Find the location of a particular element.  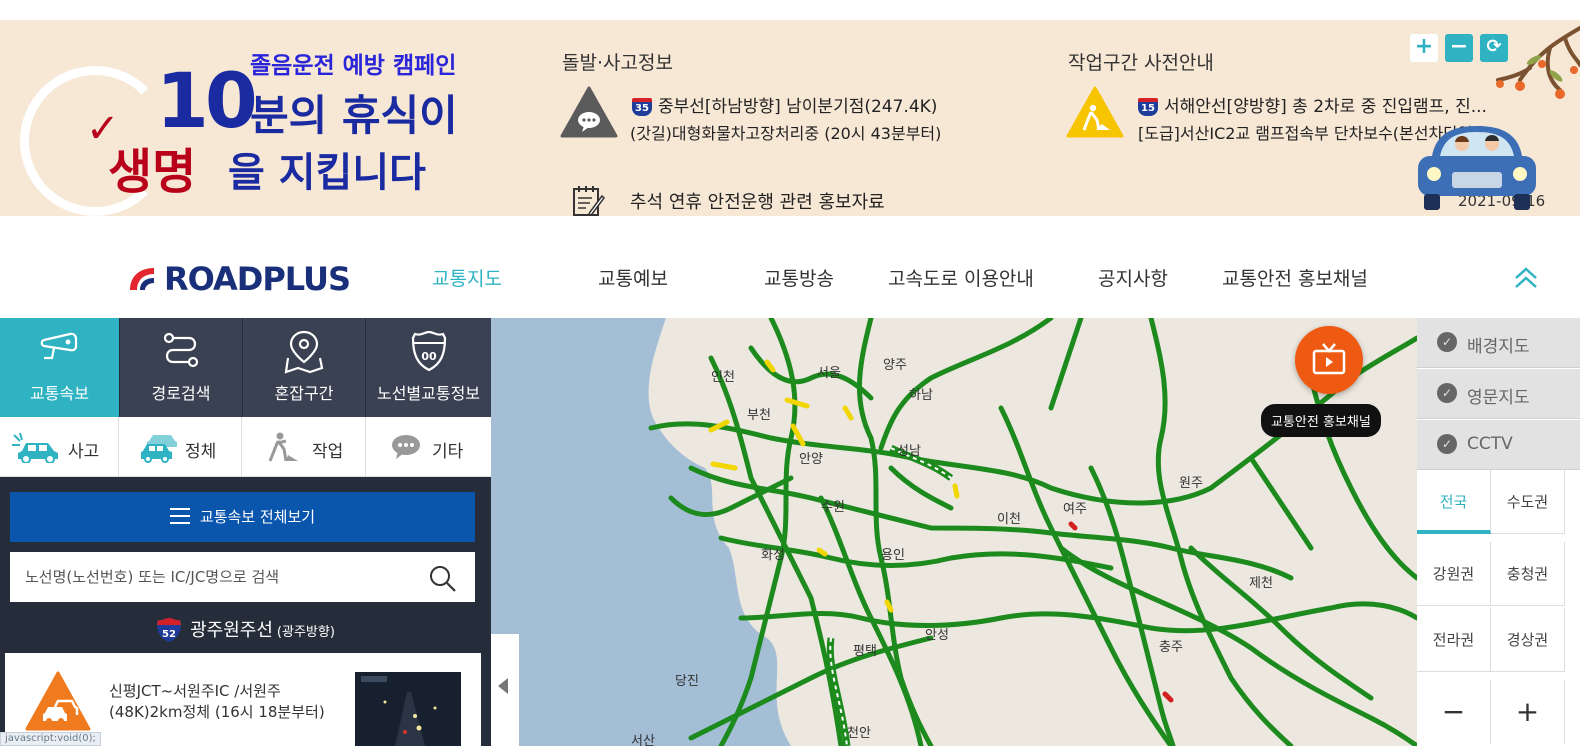

map-city-label: 수원 is located at coordinates (833, 507).